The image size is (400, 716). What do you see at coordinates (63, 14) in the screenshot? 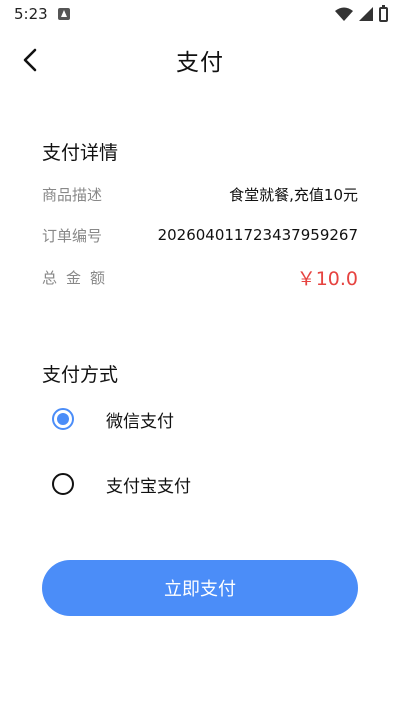
I see `notification-icon` at bounding box center [63, 14].